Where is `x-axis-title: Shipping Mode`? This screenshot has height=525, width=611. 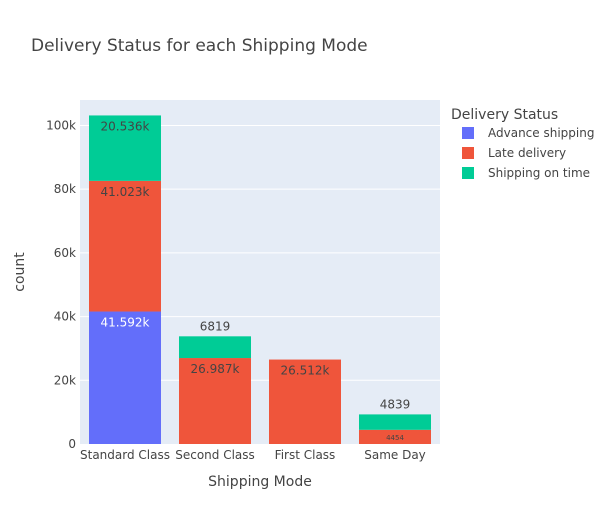 x-axis-title: Shipping Mode is located at coordinates (260, 482).